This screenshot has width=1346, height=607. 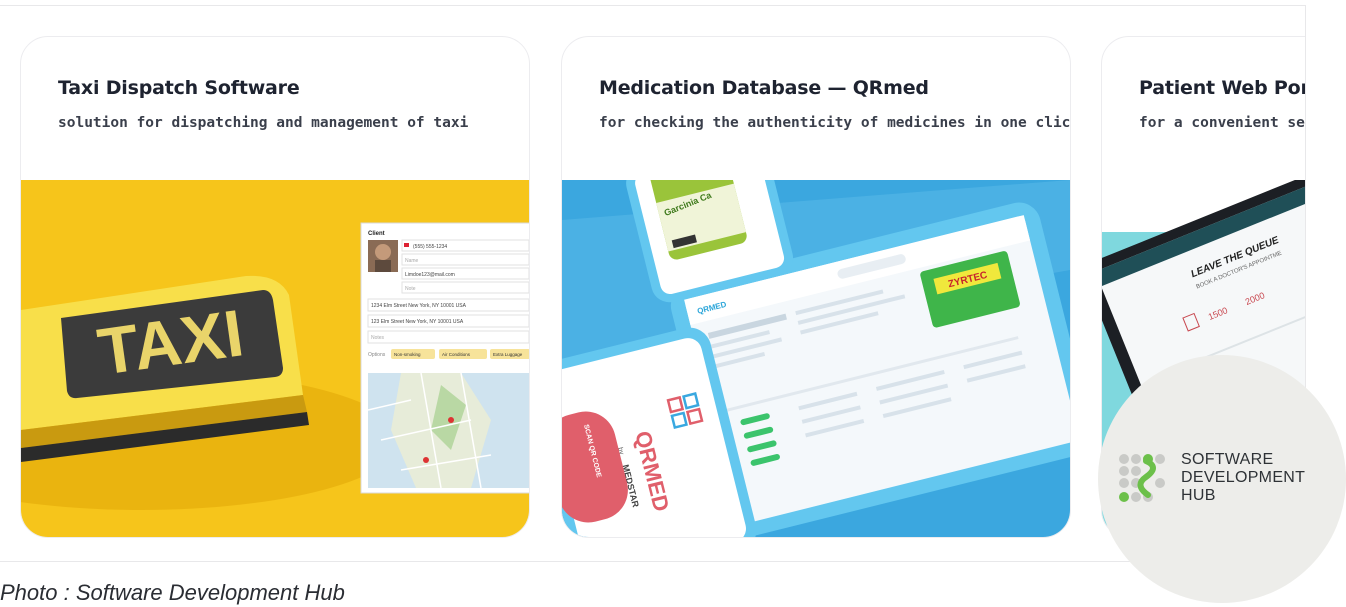 I want to click on svg-text: Notes, so click(x=378, y=338).